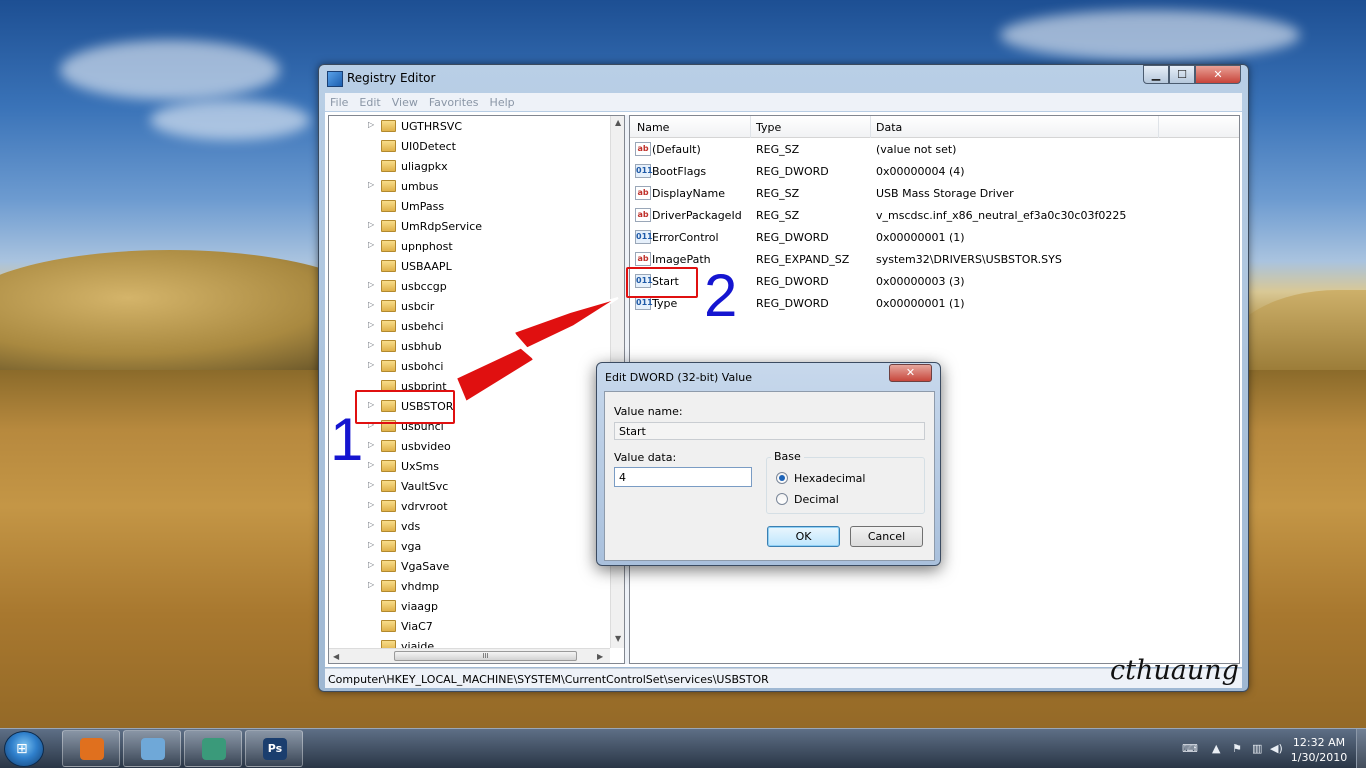  Describe the element at coordinates (676, 149) in the screenshot. I see `value-name: (Default)` at that location.